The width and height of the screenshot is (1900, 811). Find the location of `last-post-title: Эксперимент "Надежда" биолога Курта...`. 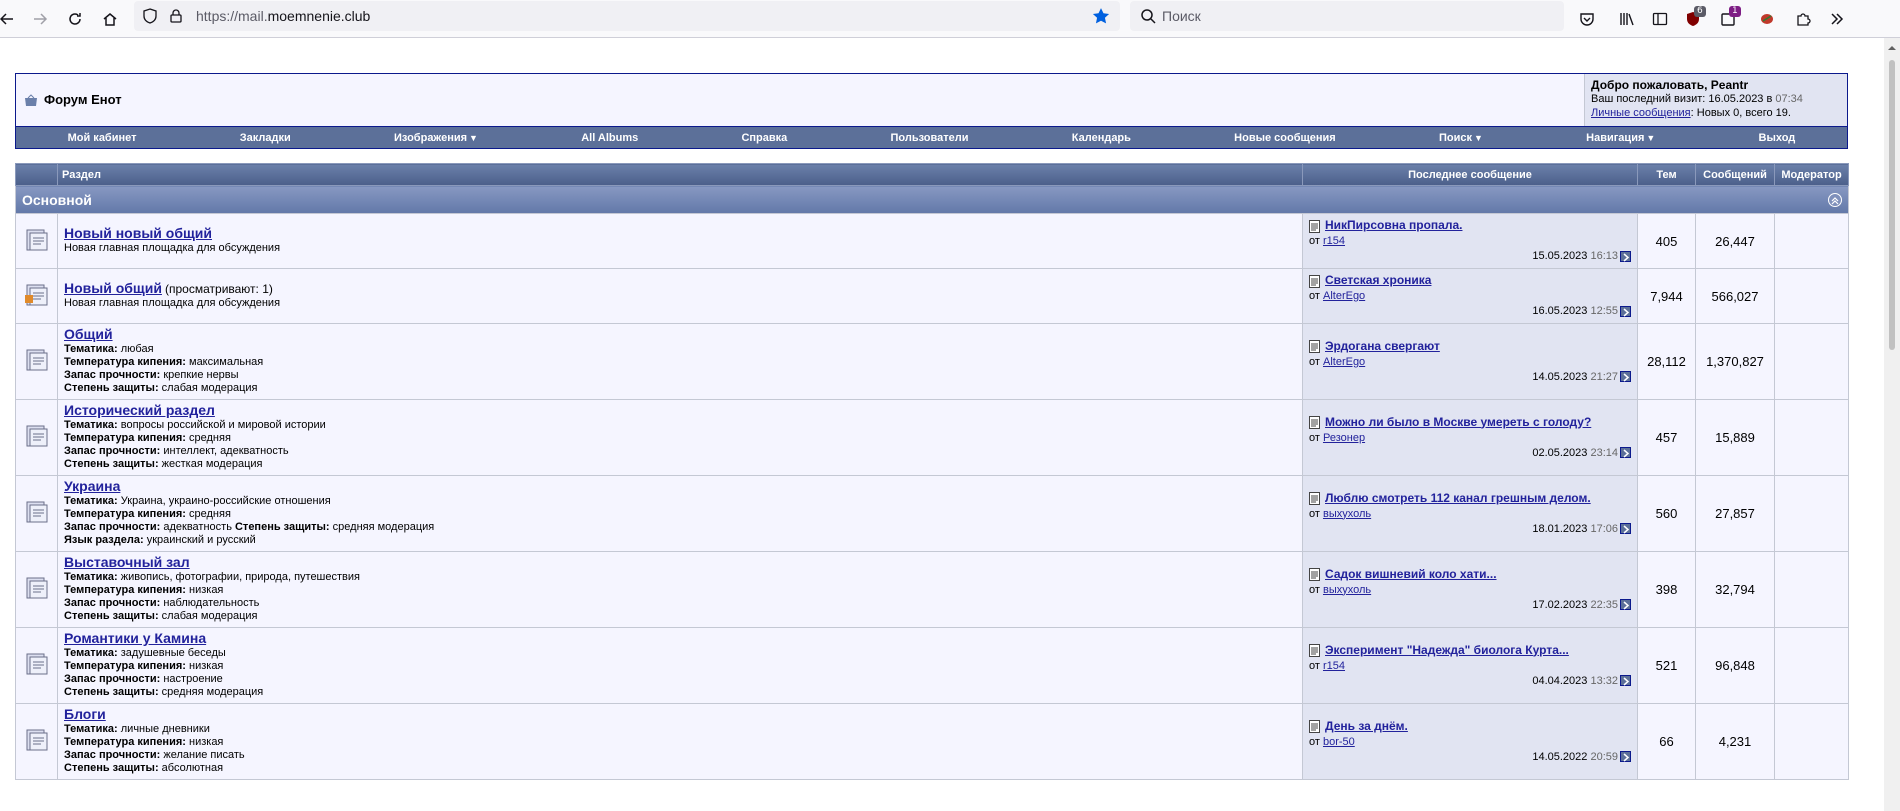

last-post-title: Эксперимент "Надежда" биолога Курта... is located at coordinates (1447, 650).